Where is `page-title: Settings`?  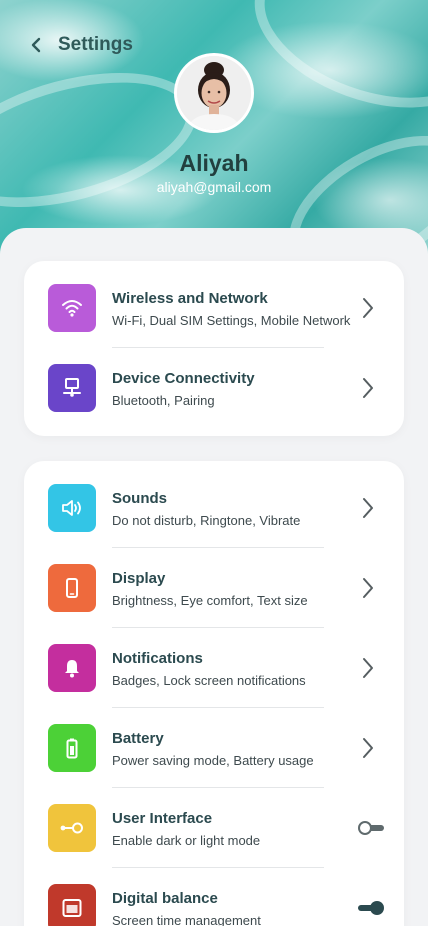
page-title: Settings is located at coordinates (95, 44).